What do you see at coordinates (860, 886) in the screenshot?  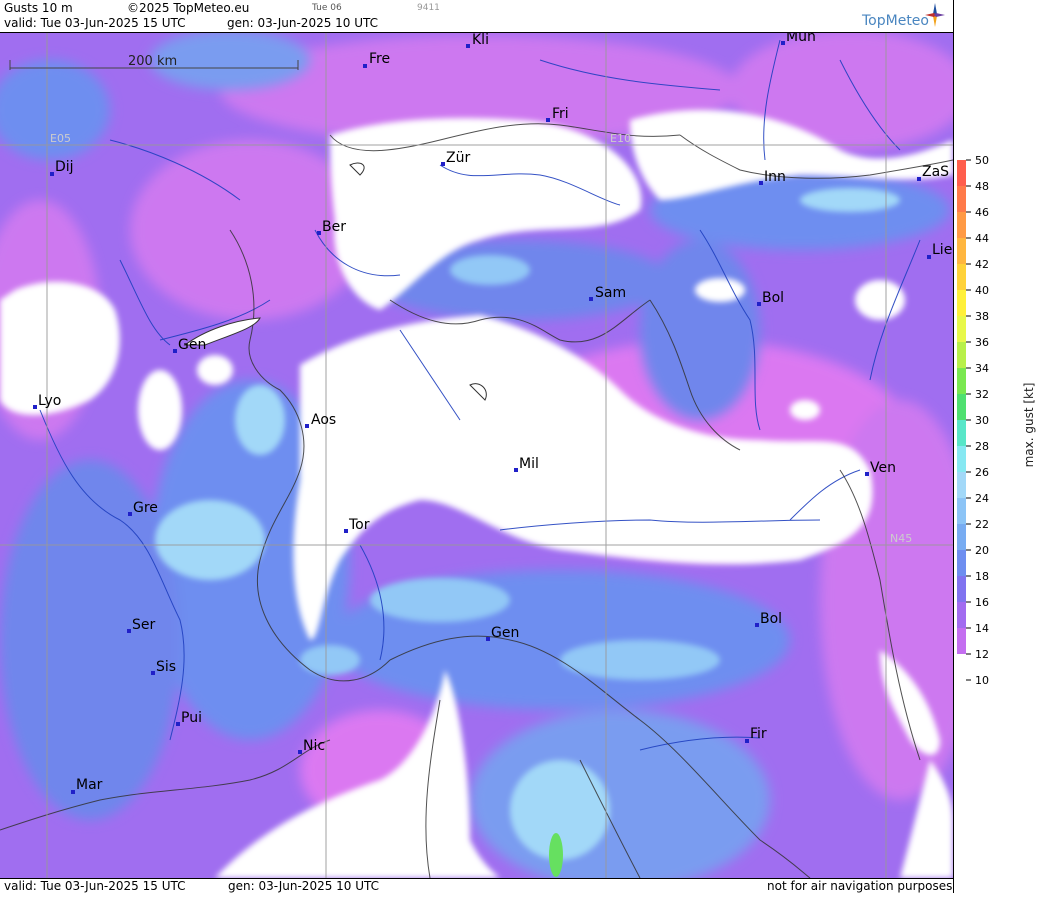 I see `footer-disclaimer: not for air navigation purposes` at bounding box center [860, 886].